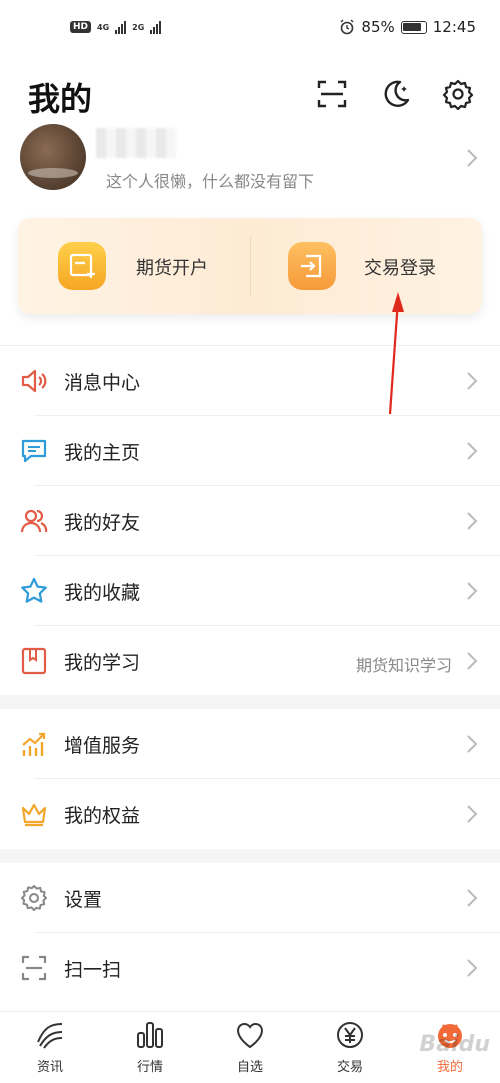  Describe the element at coordinates (83, 900) in the screenshot. I see `menu-item-label: 设置` at that location.